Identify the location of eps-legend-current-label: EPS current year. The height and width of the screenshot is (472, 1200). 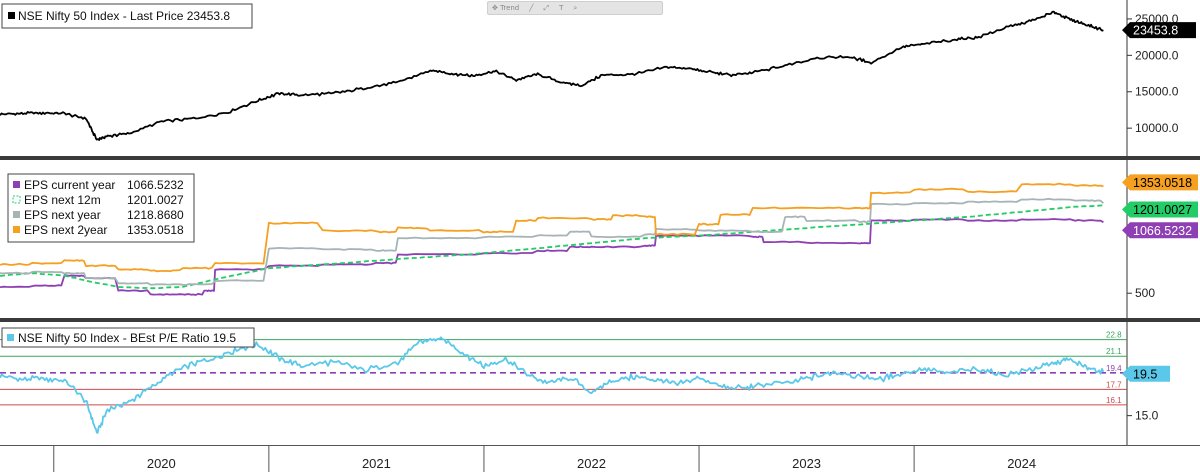
(69, 185).